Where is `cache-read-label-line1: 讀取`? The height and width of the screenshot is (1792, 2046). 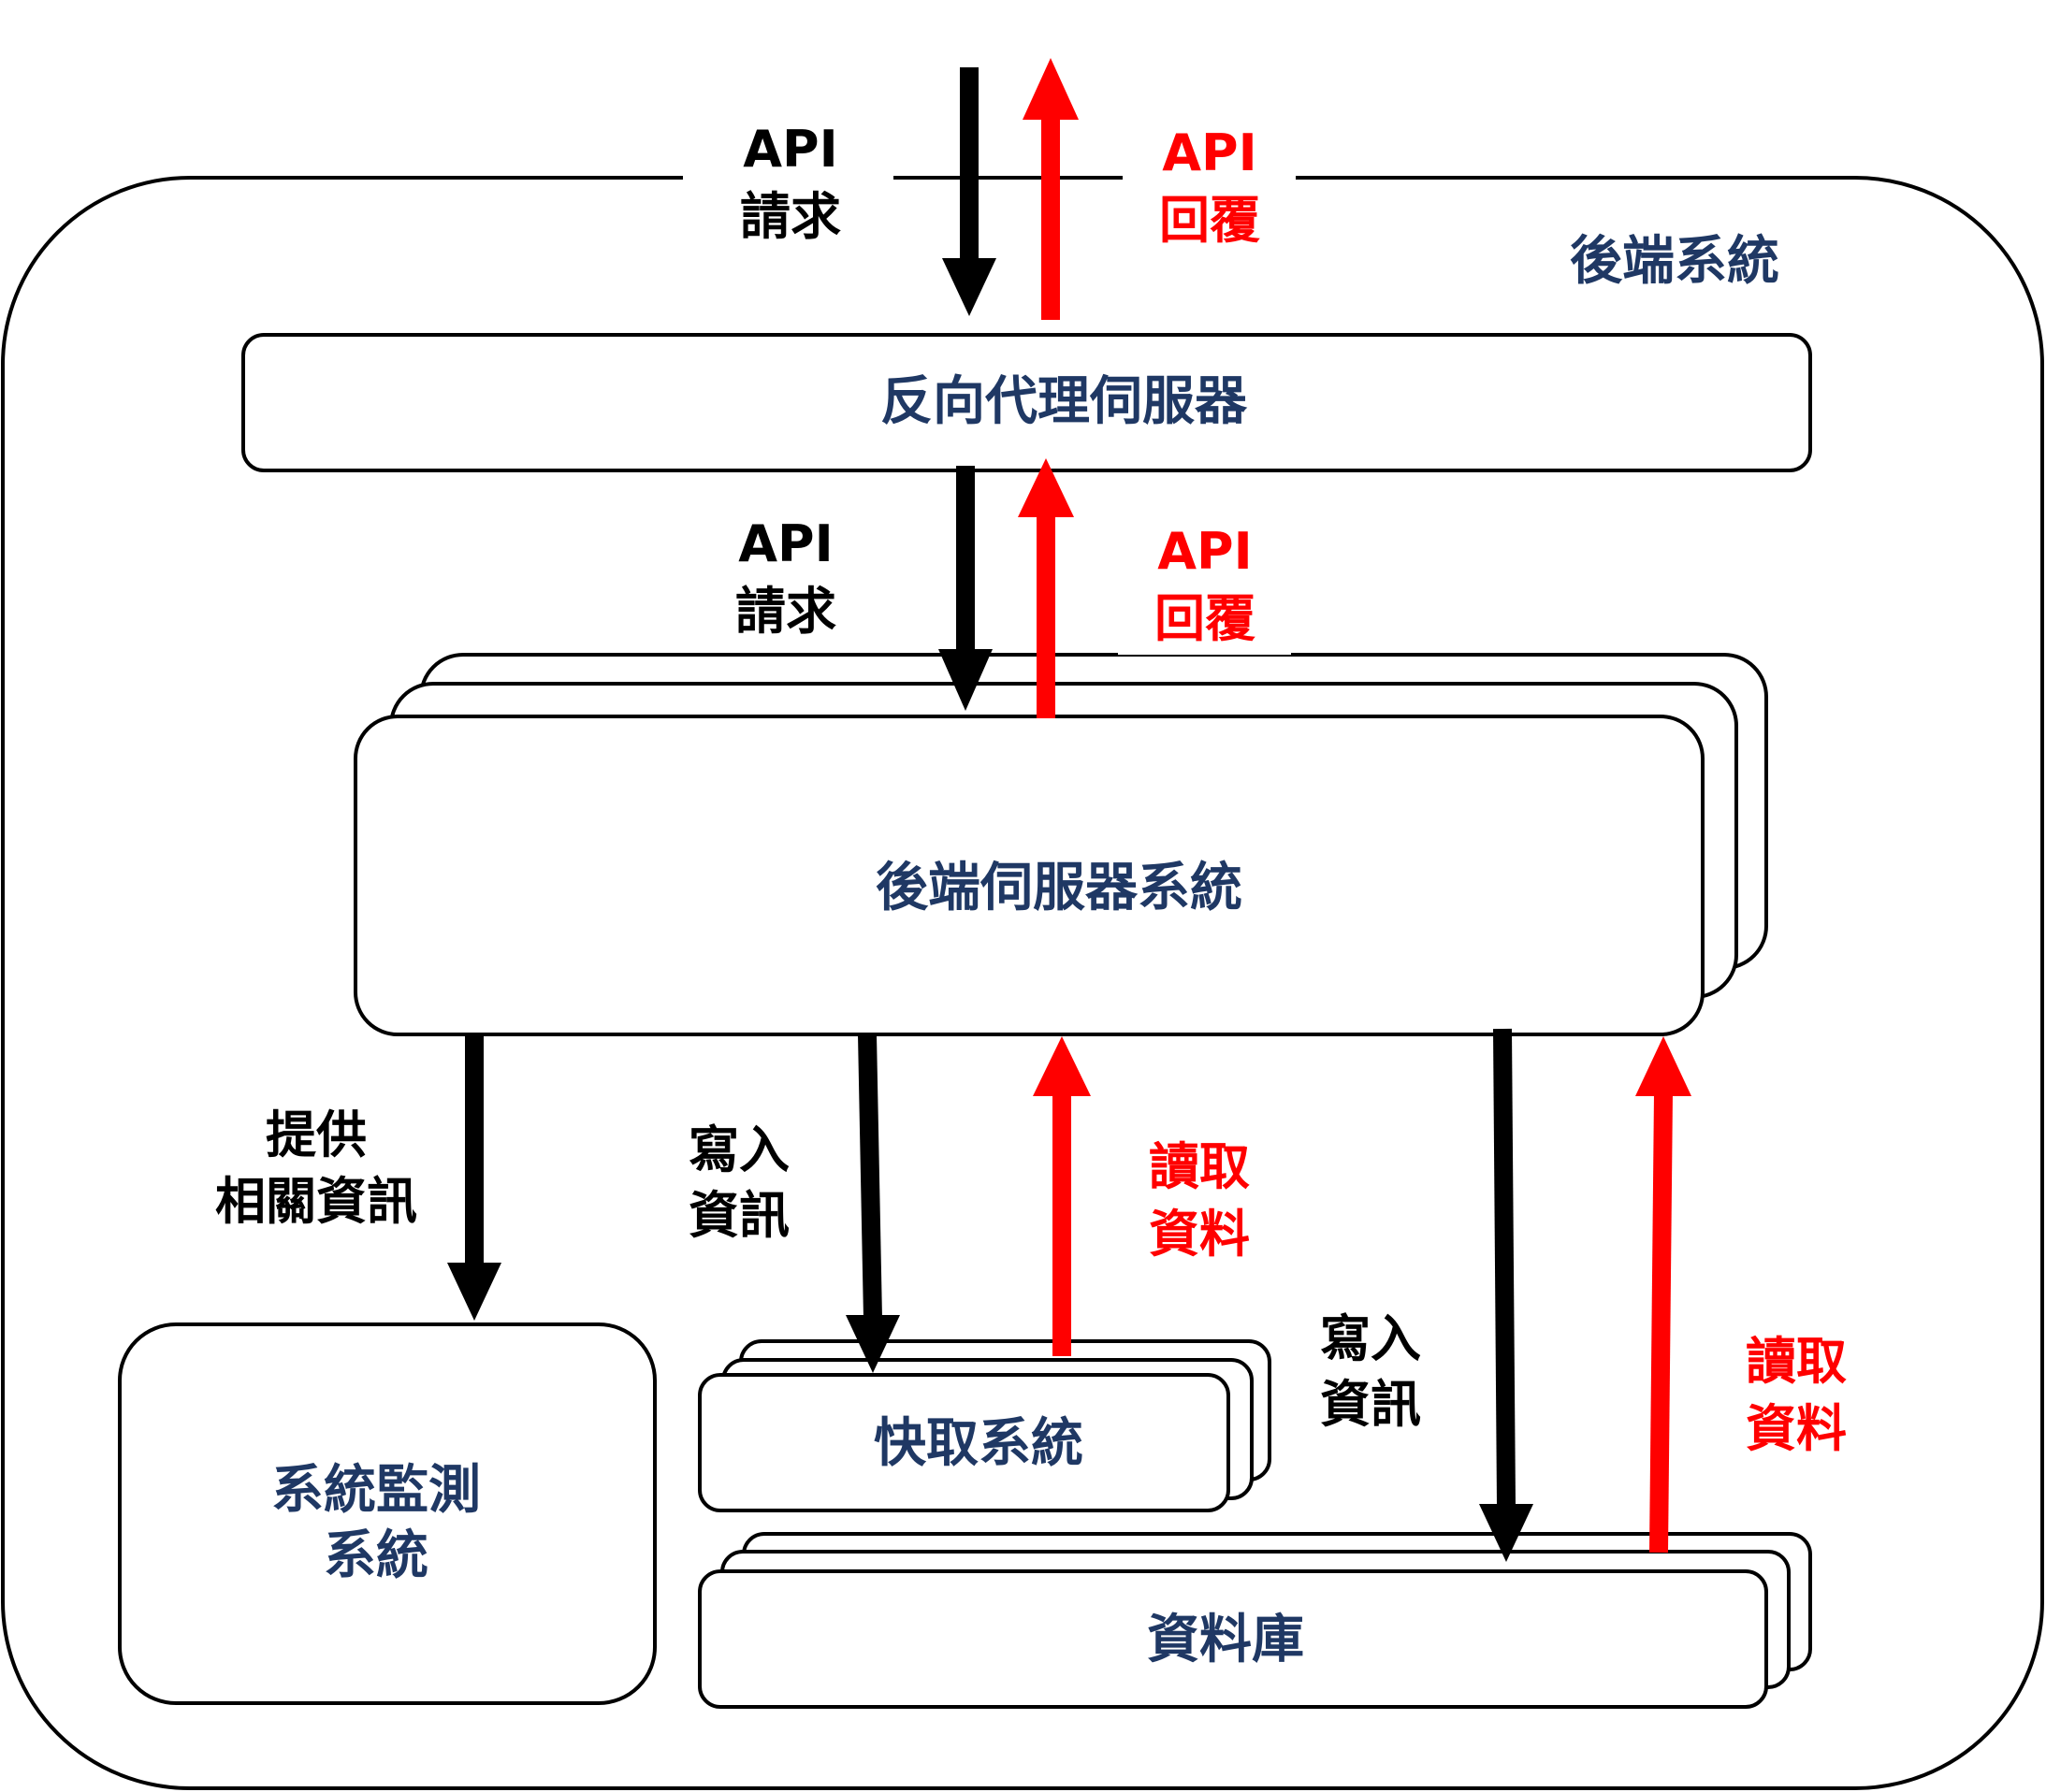
cache-read-label-line1: 讀取 is located at coordinates (1199, 1166).